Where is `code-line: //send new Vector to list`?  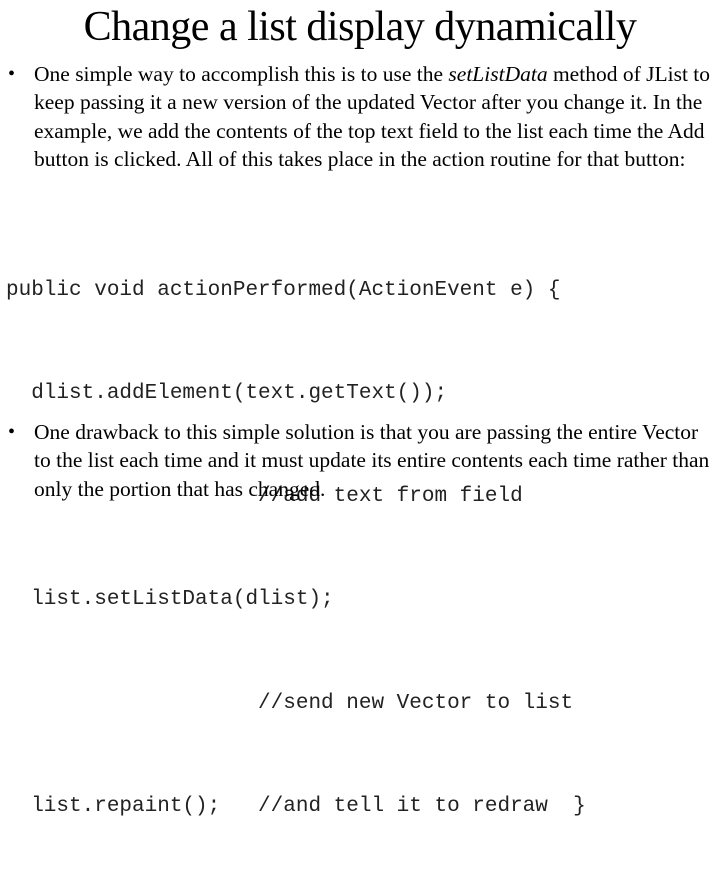
code-line: //send new Vector to list is located at coordinates (290, 703).